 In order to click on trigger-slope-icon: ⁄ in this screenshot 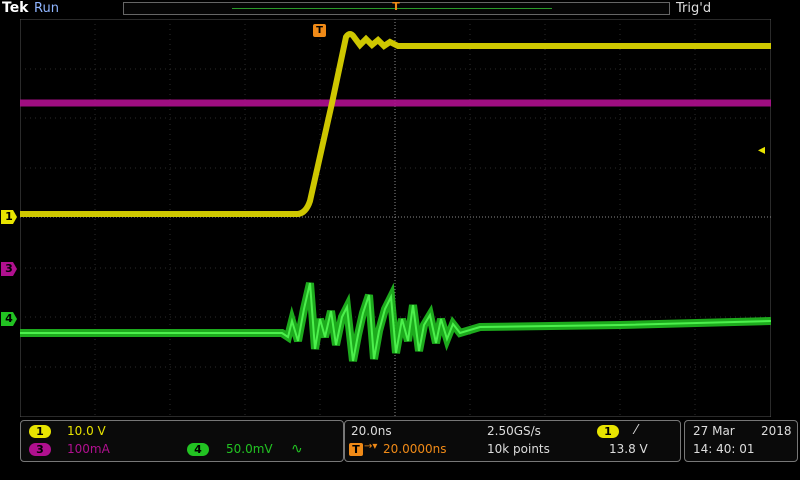, I will do `click(636, 430)`.